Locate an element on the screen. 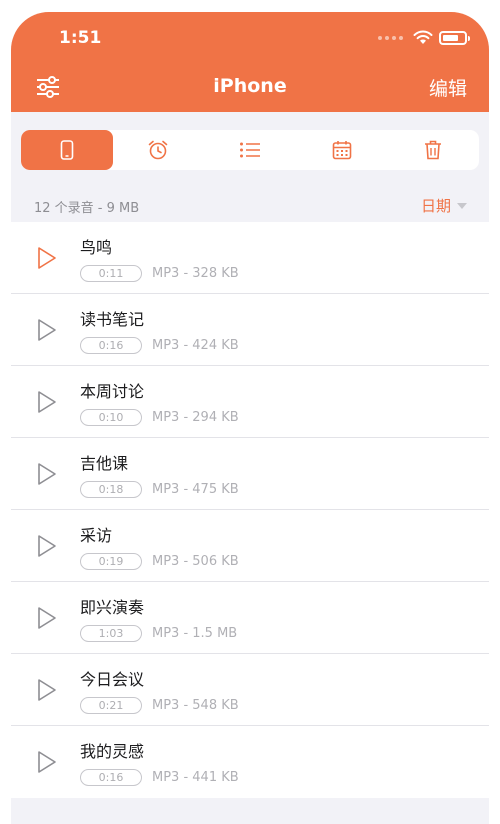 Image resolution: width=500 pixels, height=824 pixels. file-info: MP3 - 506 KB is located at coordinates (195, 561).